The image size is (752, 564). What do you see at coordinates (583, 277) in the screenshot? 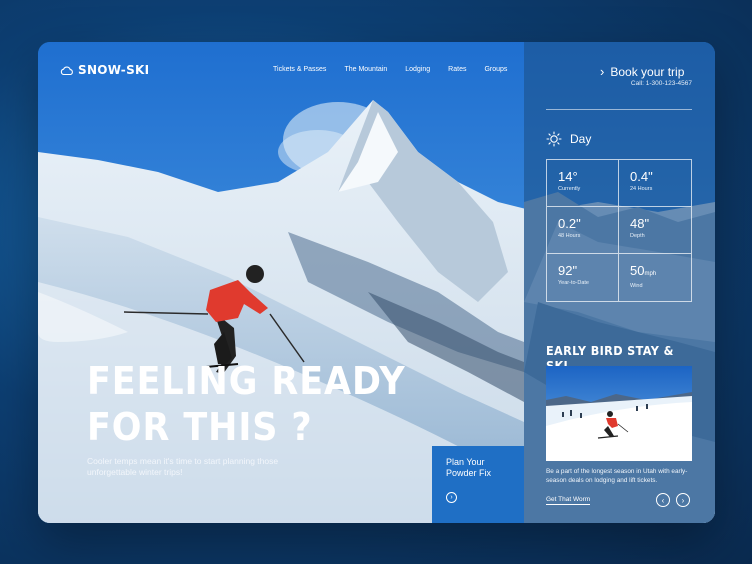
I see `stat-year-to-date: 92" Year-to-Date` at bounding box center [583, 277].